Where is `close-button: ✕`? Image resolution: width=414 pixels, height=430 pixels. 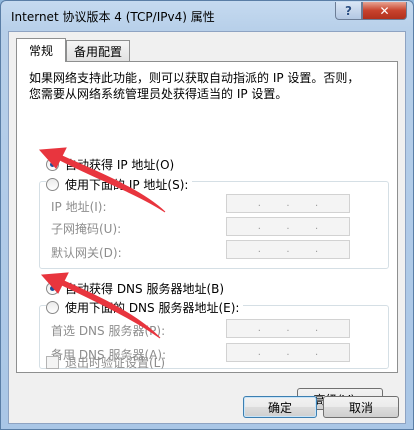
close-button: ✕ is located at coordinates (384, 11).